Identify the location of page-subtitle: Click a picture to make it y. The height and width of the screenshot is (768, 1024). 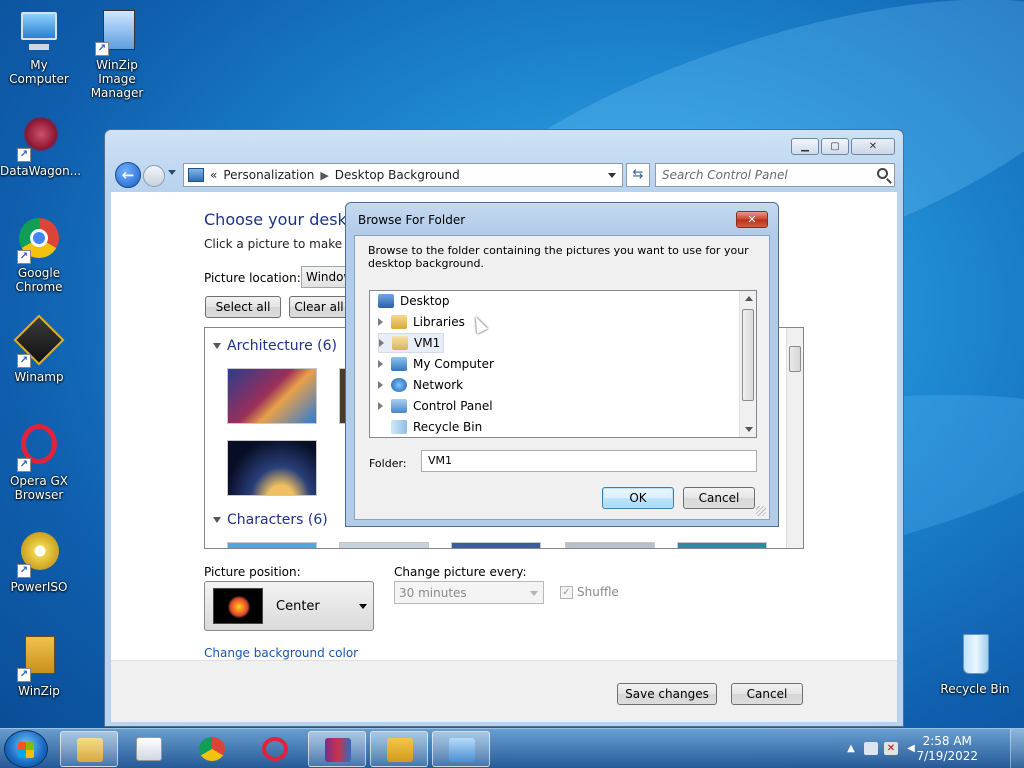
(284, 244).